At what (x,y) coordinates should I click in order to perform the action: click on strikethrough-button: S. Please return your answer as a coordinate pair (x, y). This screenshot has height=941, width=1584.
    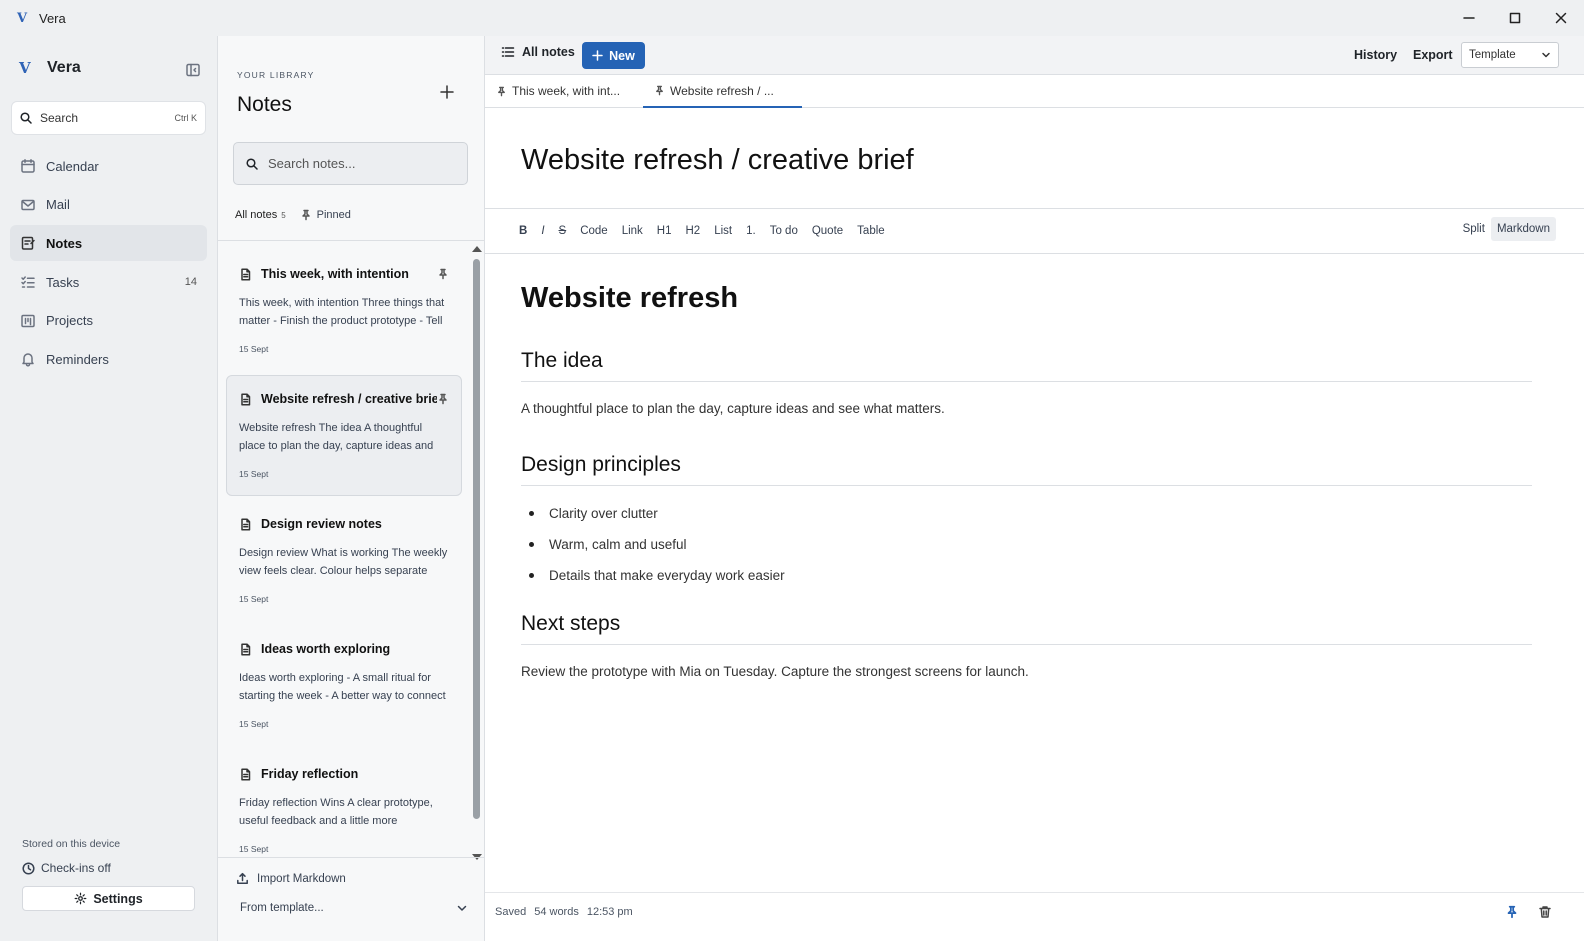
    Looking at the image, I should click on (563, 231).